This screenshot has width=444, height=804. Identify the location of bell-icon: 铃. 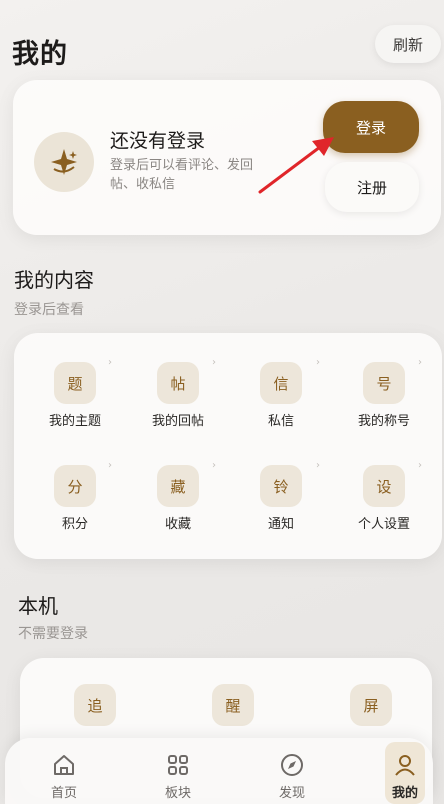
(281, 486).